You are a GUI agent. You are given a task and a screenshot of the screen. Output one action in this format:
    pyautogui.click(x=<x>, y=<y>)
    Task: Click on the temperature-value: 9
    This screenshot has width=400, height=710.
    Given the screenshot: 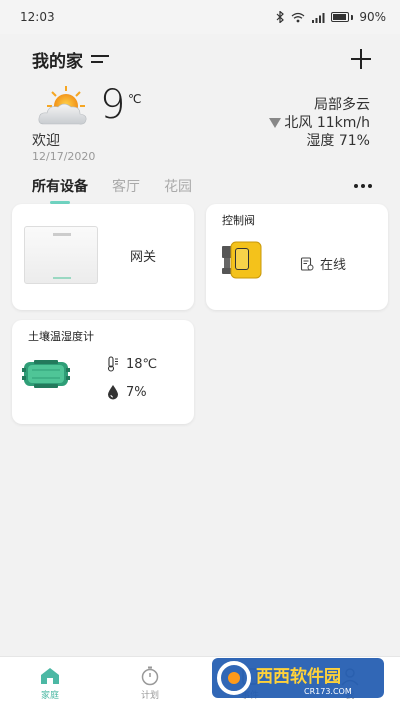 What is the action you would take?
    pyautogui.click(x=113, y=105)
    